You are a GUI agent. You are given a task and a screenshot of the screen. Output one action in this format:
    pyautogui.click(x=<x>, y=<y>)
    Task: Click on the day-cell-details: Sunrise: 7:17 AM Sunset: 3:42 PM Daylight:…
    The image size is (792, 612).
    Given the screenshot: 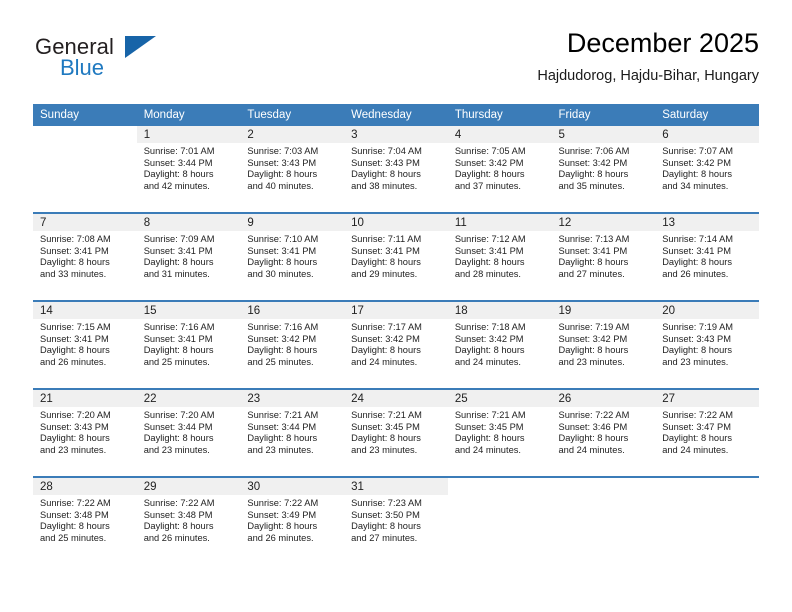 What is the action you would take?
    pyautogui.click(x=396, y=343)
    